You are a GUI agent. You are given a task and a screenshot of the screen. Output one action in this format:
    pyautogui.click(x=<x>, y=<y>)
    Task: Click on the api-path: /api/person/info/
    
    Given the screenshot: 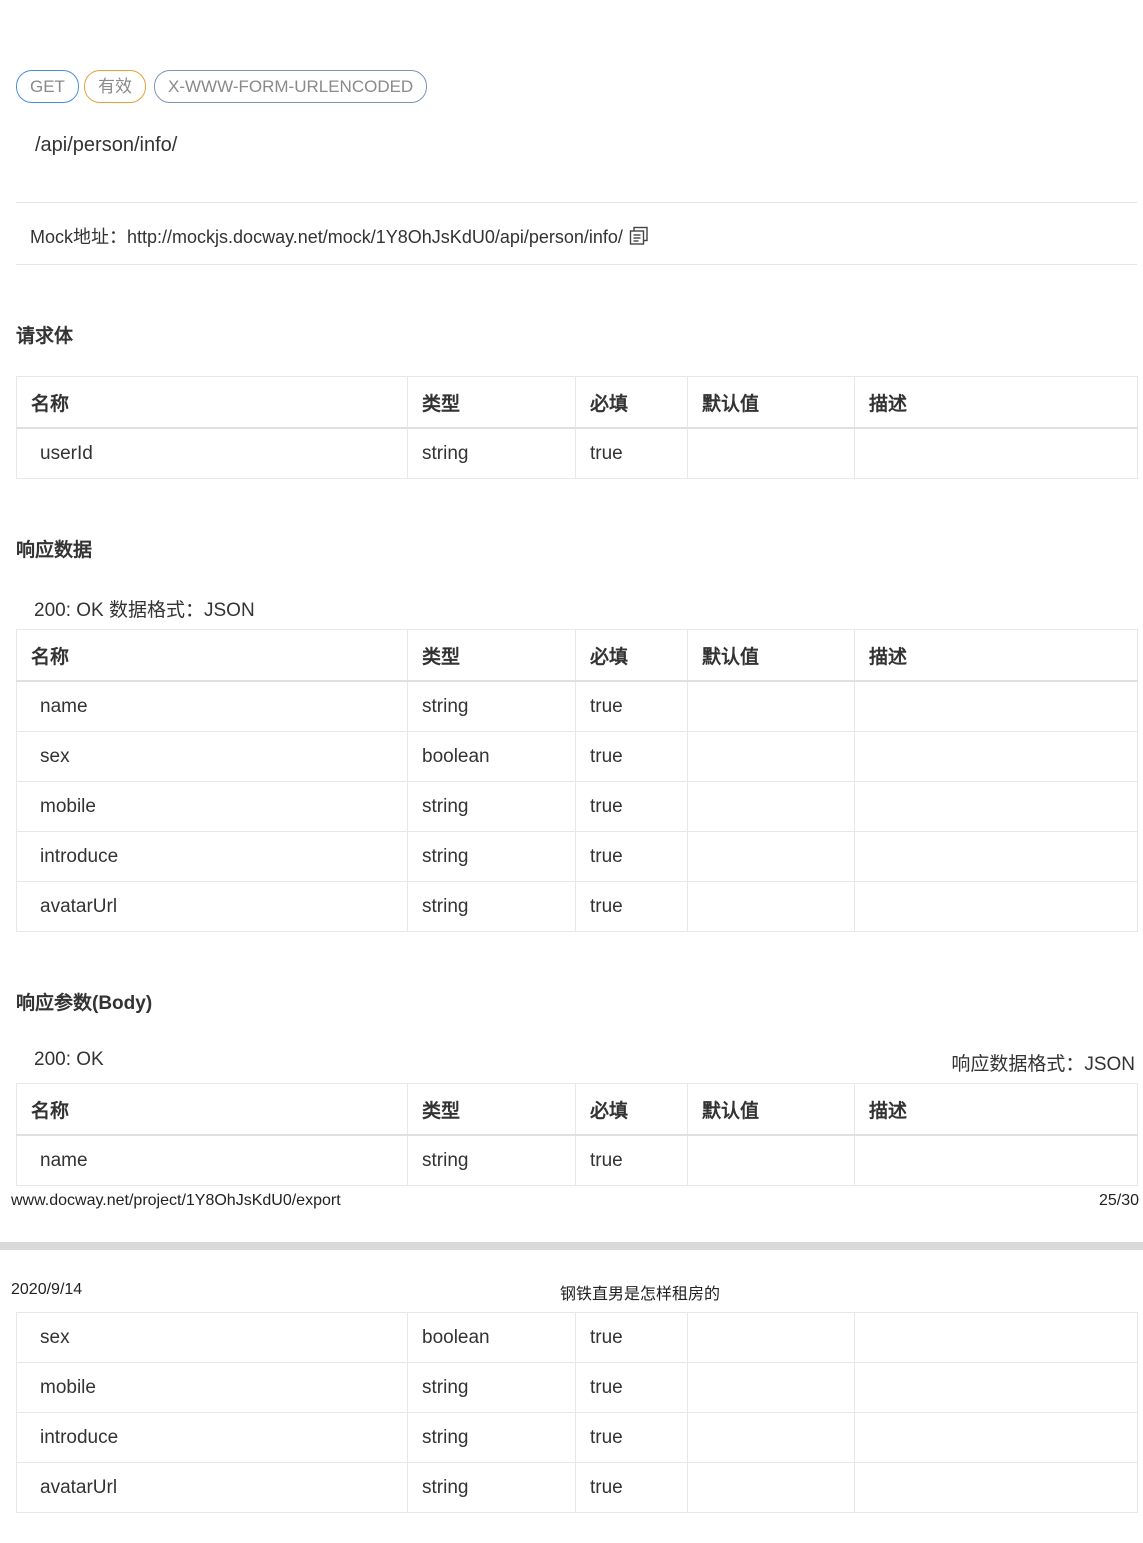 What is the action you would take?
    pyautogui.click(x=106, y=145)
    